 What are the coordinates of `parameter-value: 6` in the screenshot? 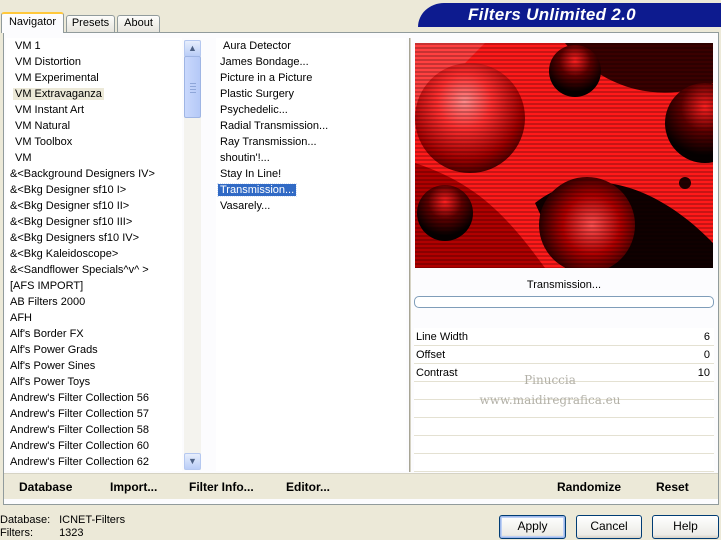 It's located at (707, 337).